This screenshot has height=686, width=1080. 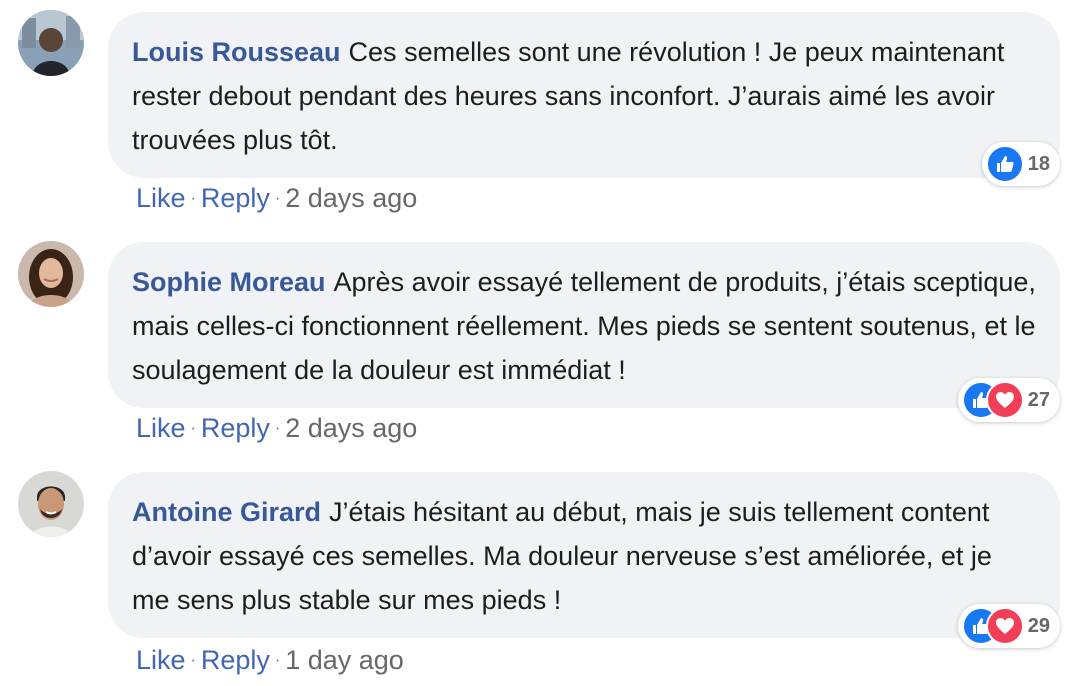 I want to click on comment-author: Sophie Moreau, so click(x=229, y=282).